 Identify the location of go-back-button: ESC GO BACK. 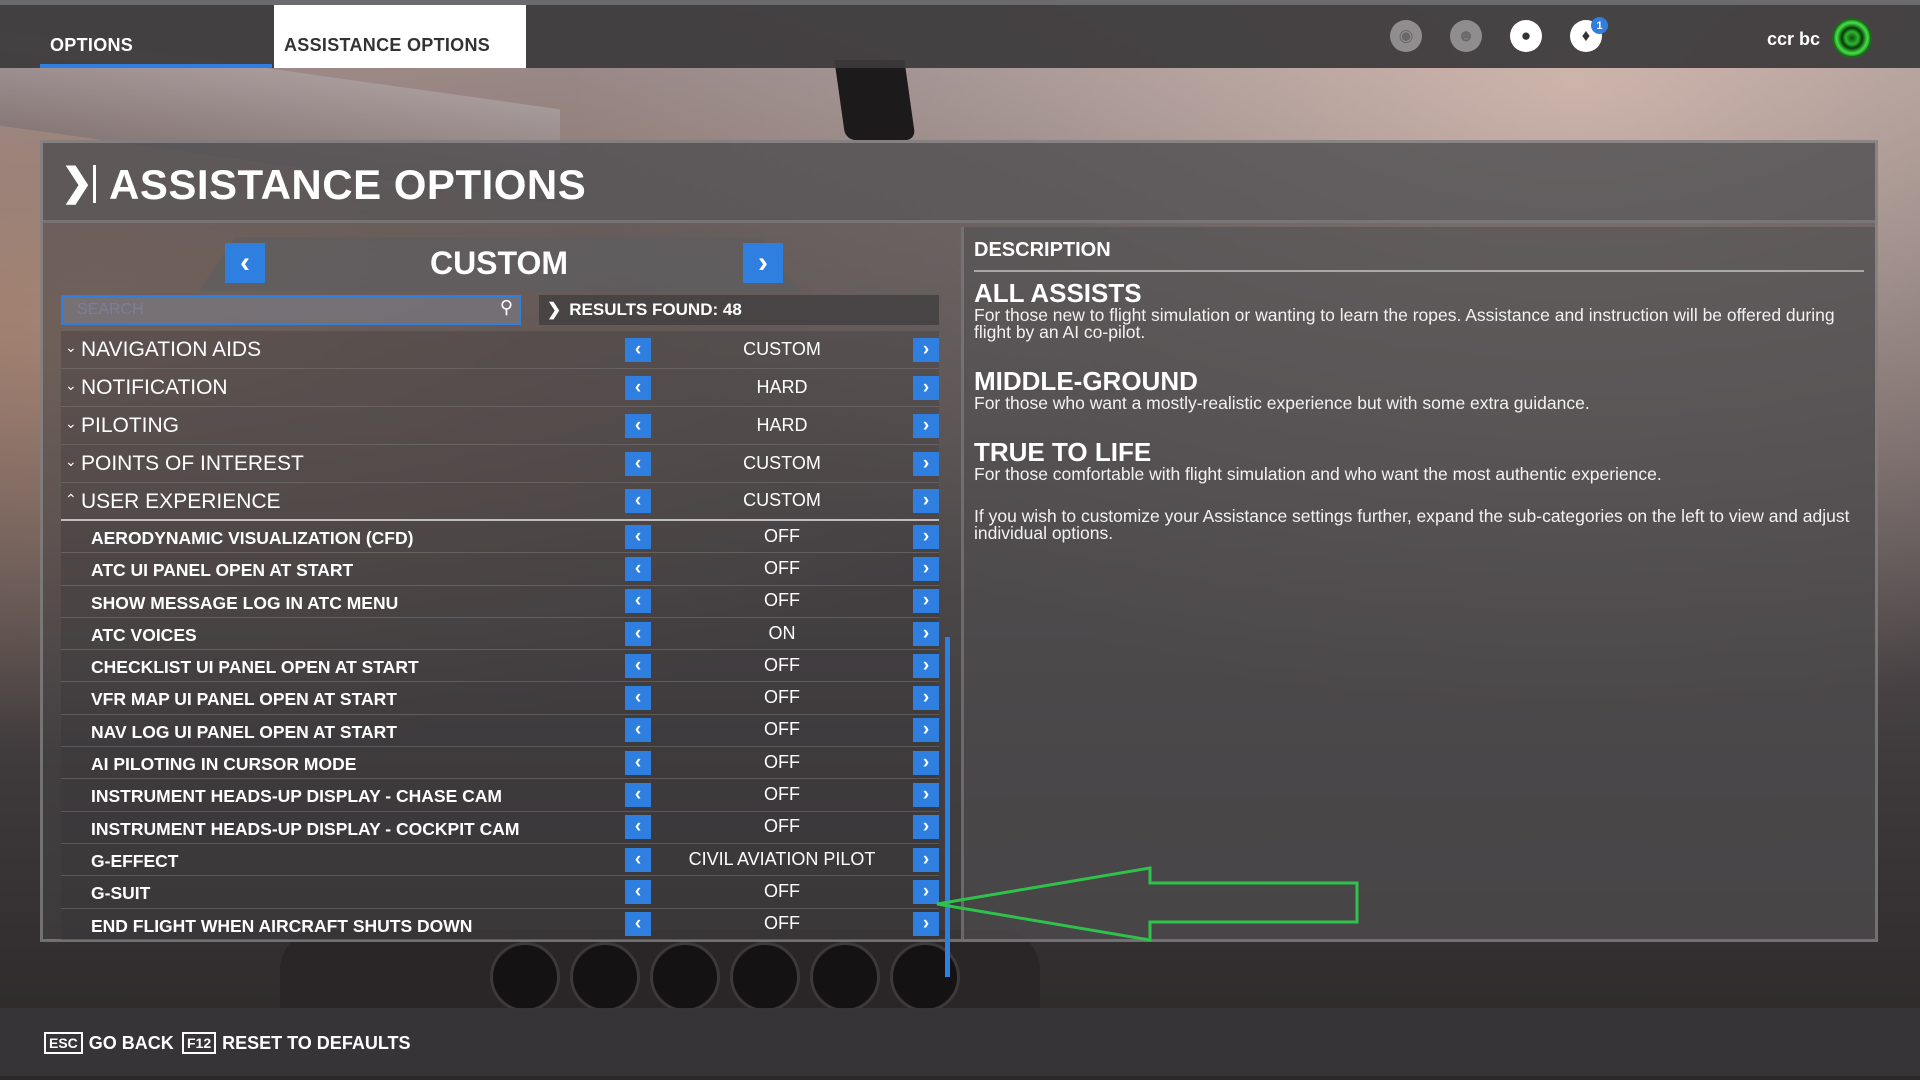
(109, 1043).